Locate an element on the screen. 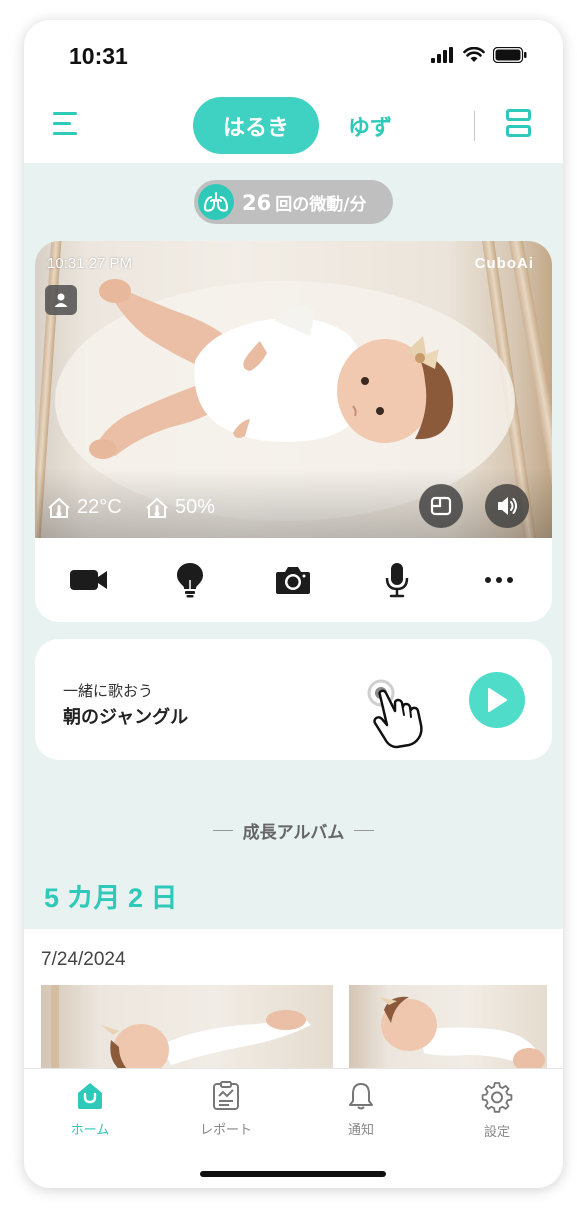  tab-yuzu: ゆず is located at coordinates (370, 125).